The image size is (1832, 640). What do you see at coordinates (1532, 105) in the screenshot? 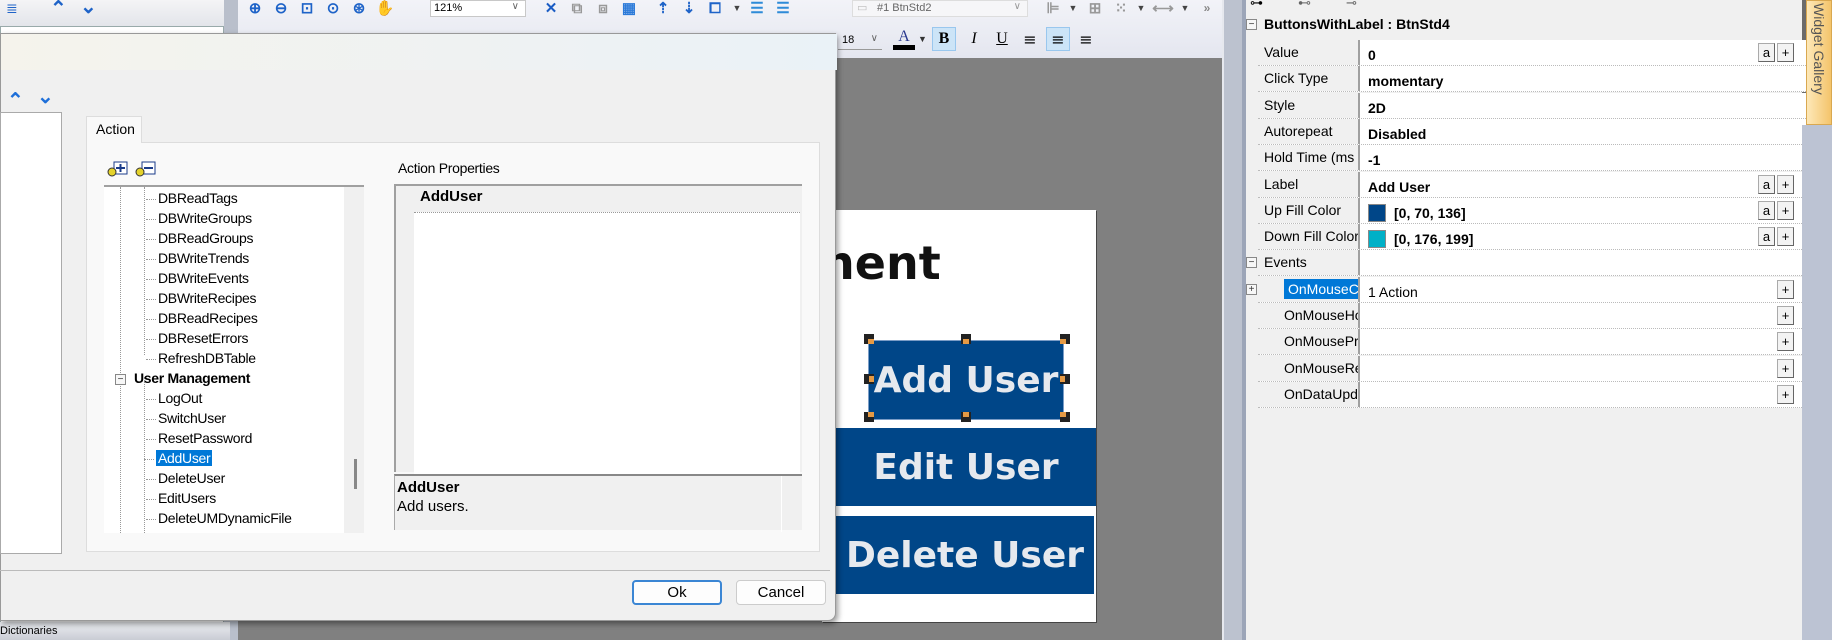
I see `property-row: Style 2D` at bounding box center [1532, 105].